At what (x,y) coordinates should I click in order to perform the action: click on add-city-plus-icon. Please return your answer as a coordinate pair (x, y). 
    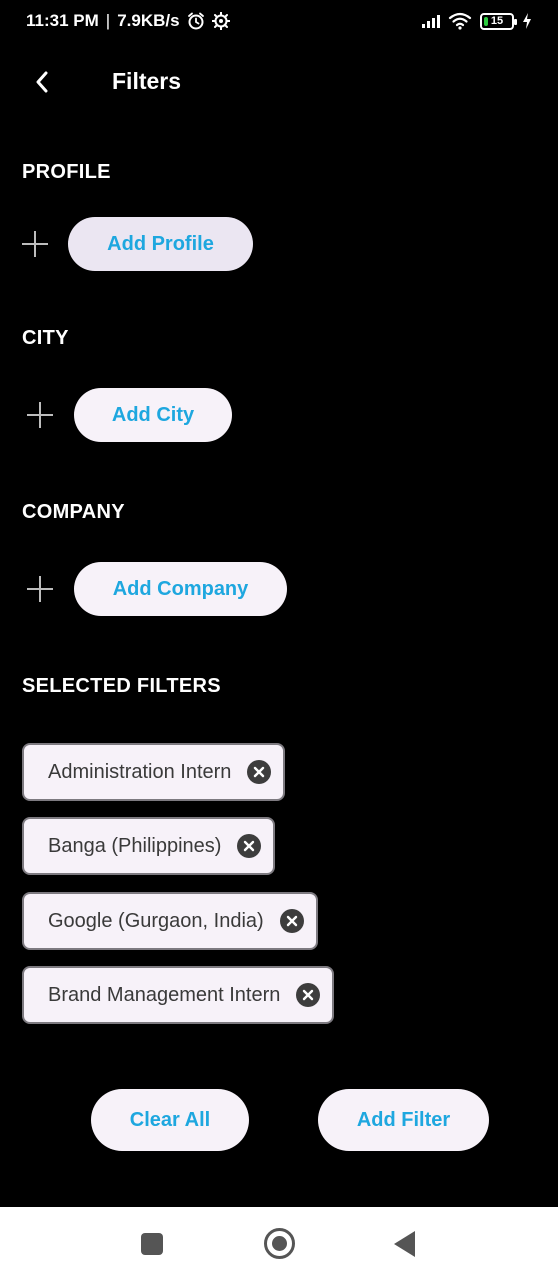
    Looking at the image, I should click on (40, 415).